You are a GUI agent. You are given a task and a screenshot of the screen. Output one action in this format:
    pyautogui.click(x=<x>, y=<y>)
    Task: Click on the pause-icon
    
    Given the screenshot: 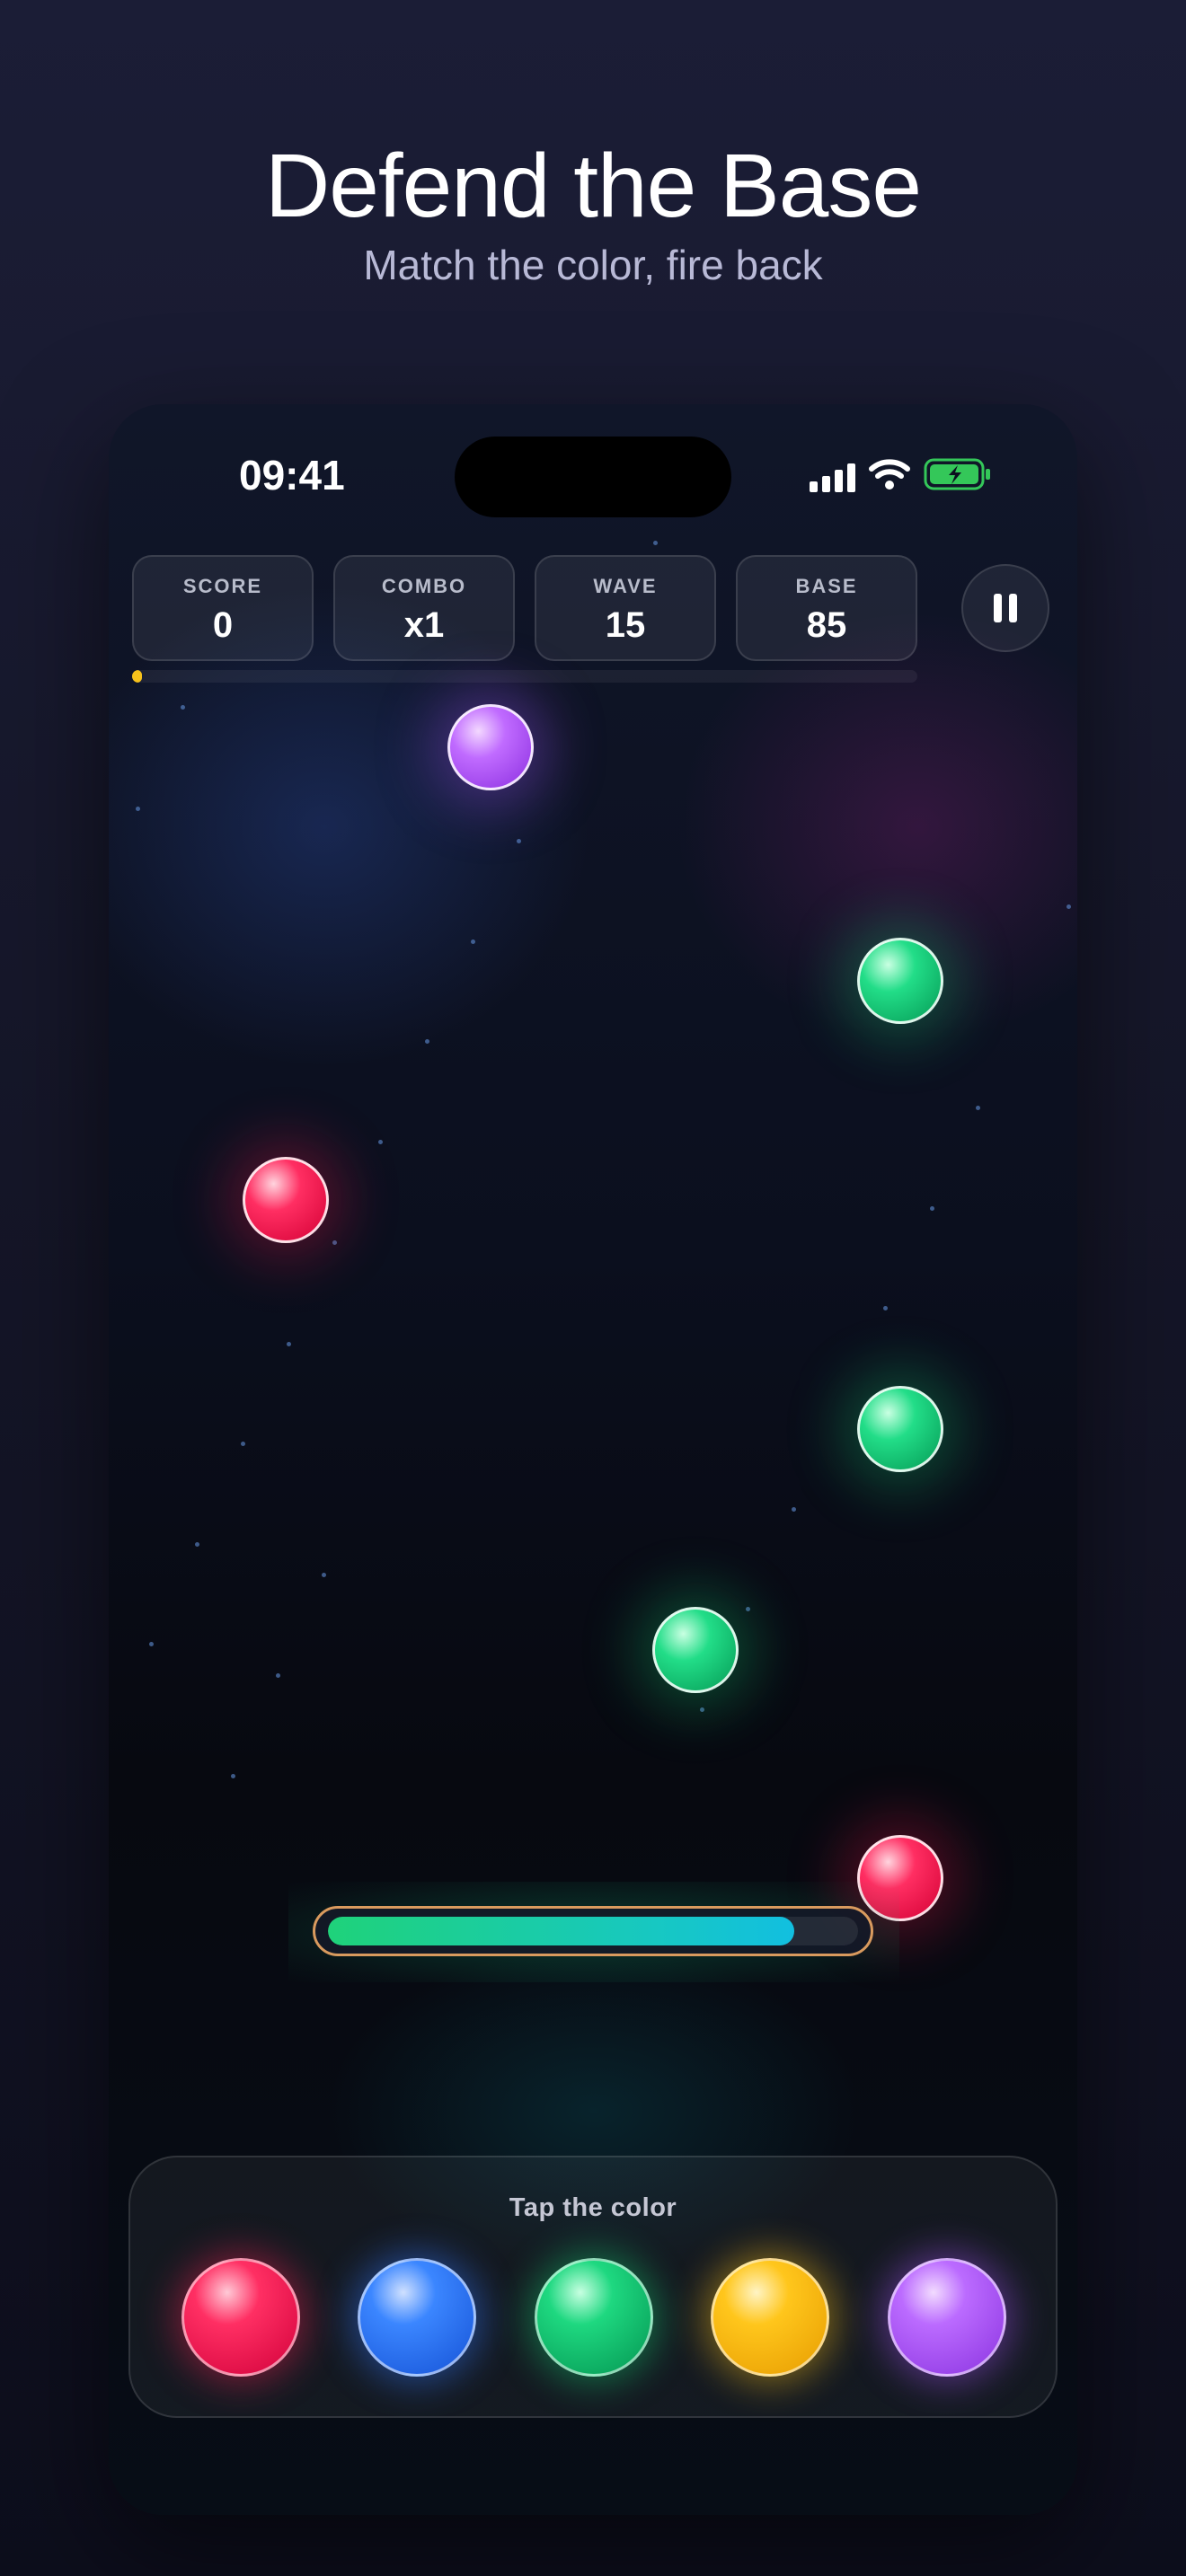 What is the action you would take?
    pyautogui.click(x=998, y=608)
    